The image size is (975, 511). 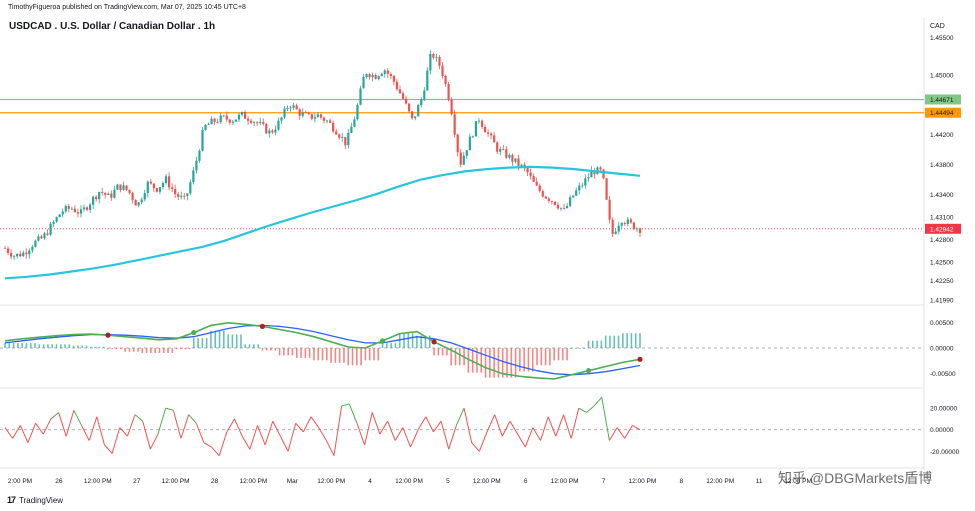 I want to click on time-tick-label: 7, so click(x=604, y=481).